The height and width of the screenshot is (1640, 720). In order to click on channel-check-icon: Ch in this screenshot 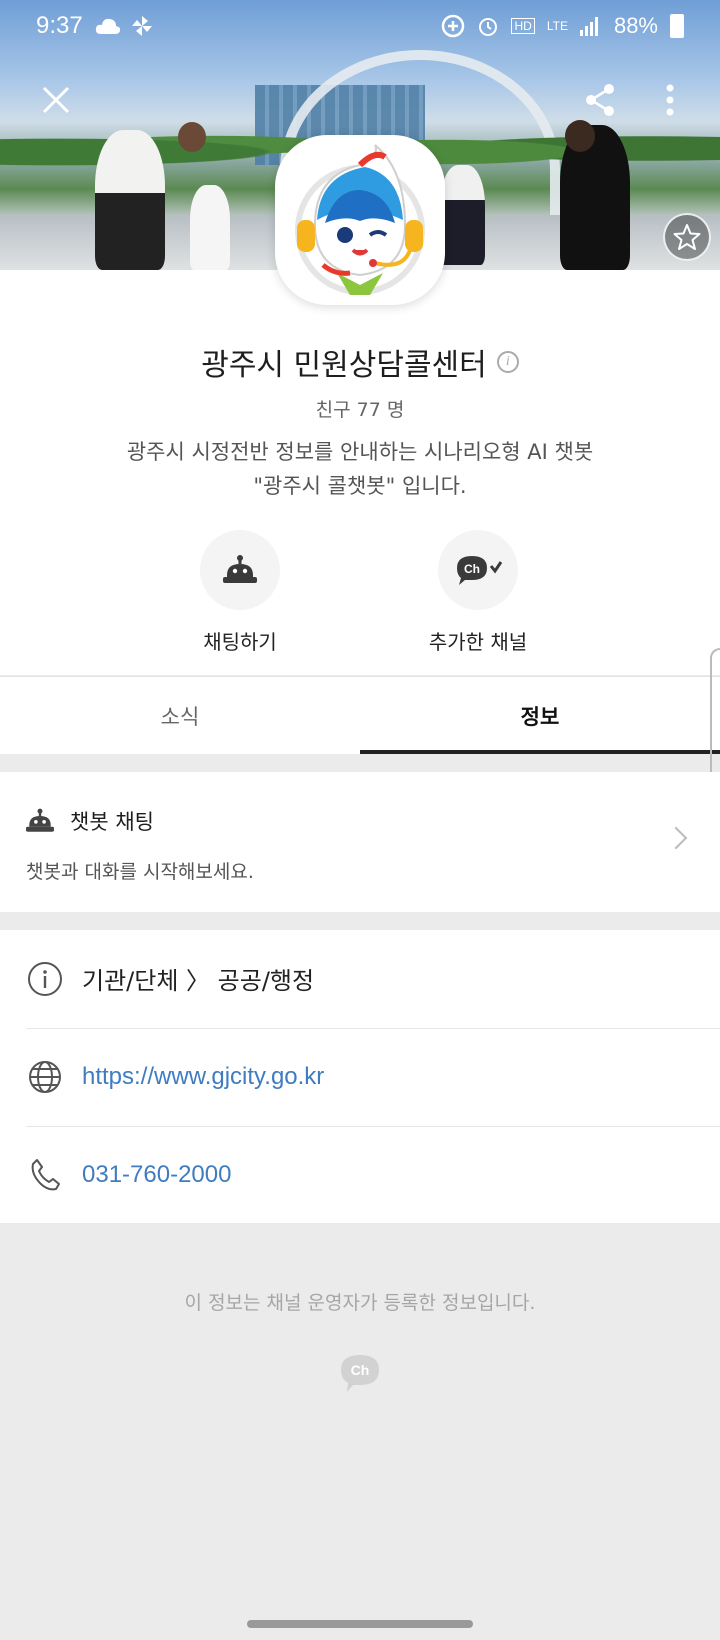, I will do `click(480, 570)`.